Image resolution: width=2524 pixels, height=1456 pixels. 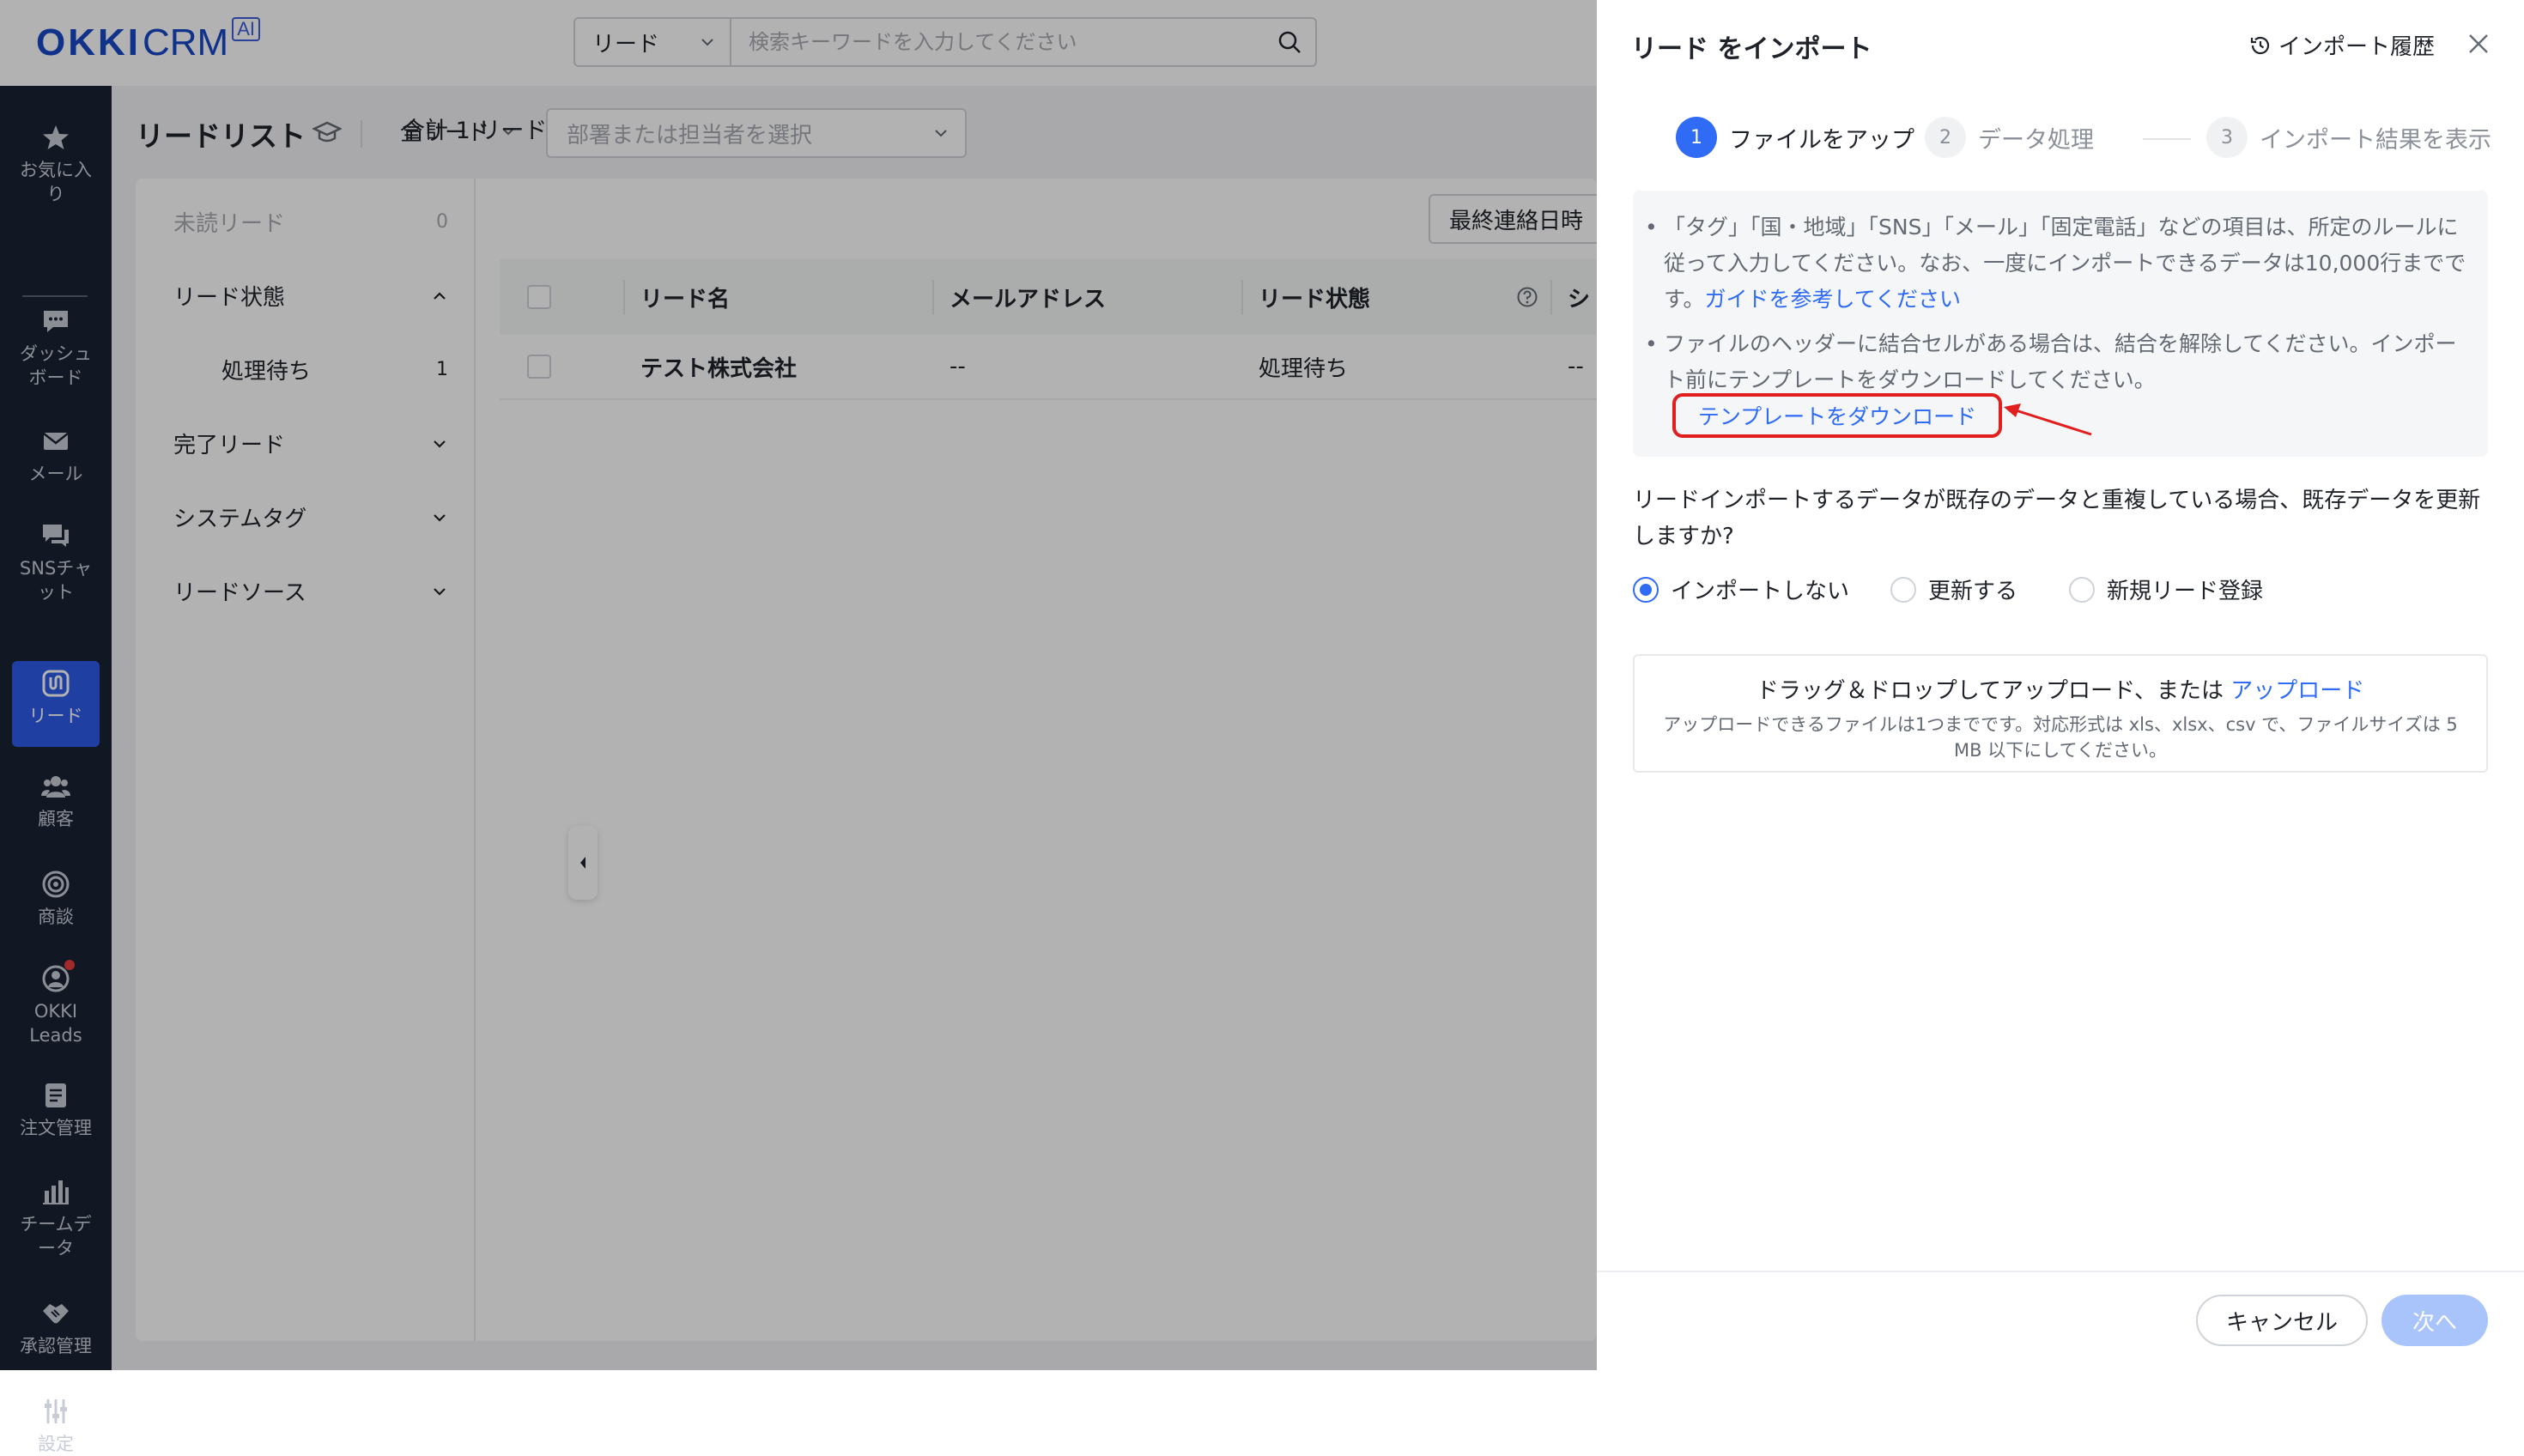 What do you see at coordinates (1696, 138) in the screenshot?
I see `step-number: 1` at bounding box center [1696, 138].